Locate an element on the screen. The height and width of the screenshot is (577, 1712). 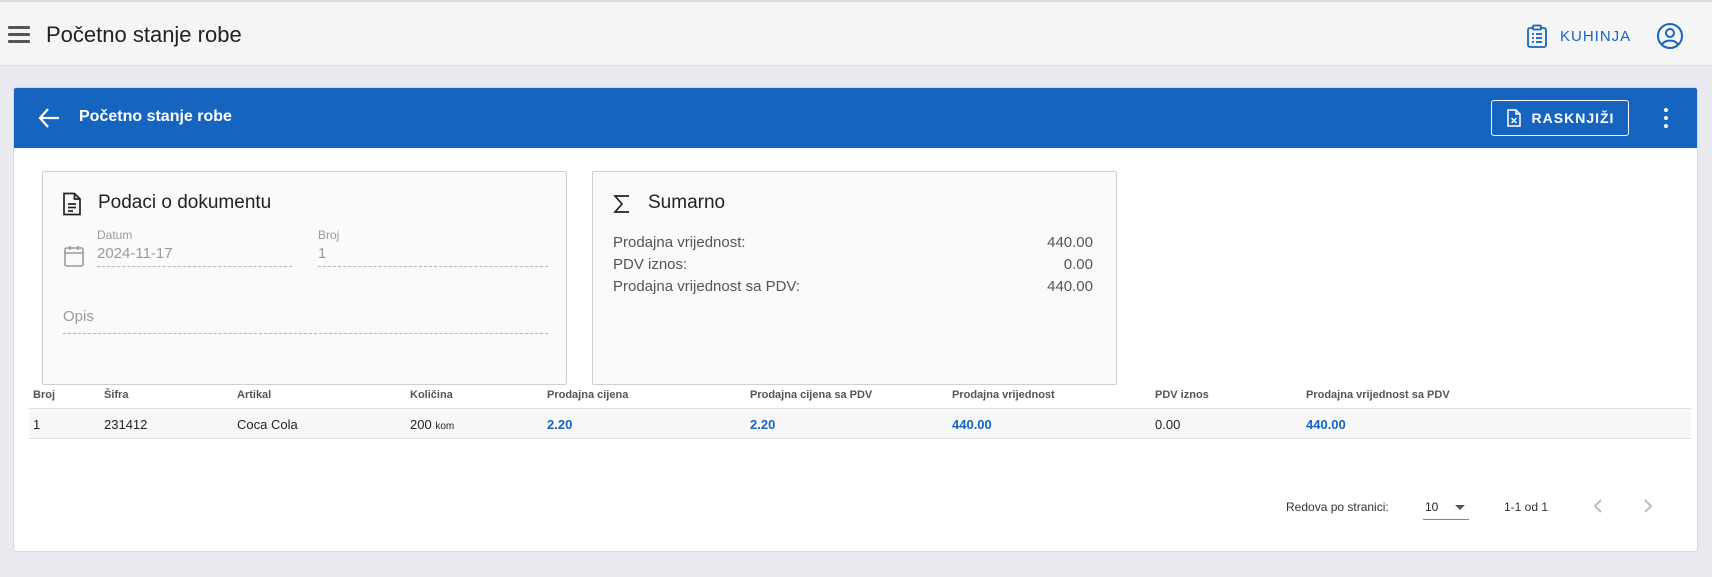
rasknjizi-button: RASKNJIŽI is located at coordinates (1560, 118).